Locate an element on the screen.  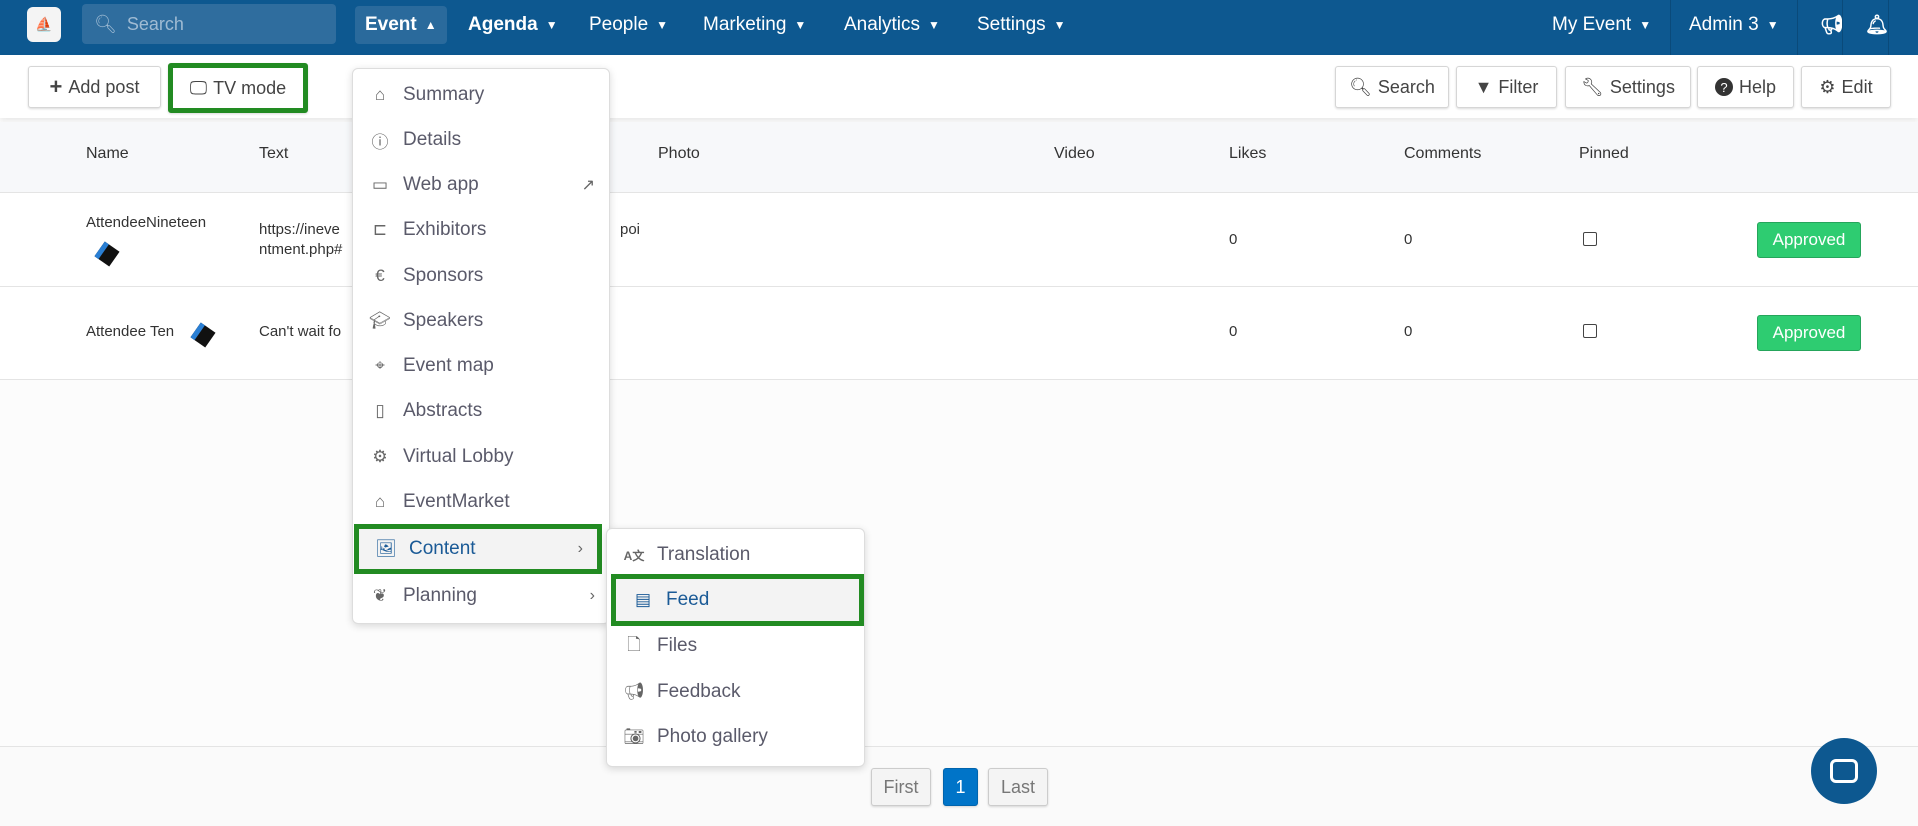
help-button: ? Help is located at coordinates (1745, 87).